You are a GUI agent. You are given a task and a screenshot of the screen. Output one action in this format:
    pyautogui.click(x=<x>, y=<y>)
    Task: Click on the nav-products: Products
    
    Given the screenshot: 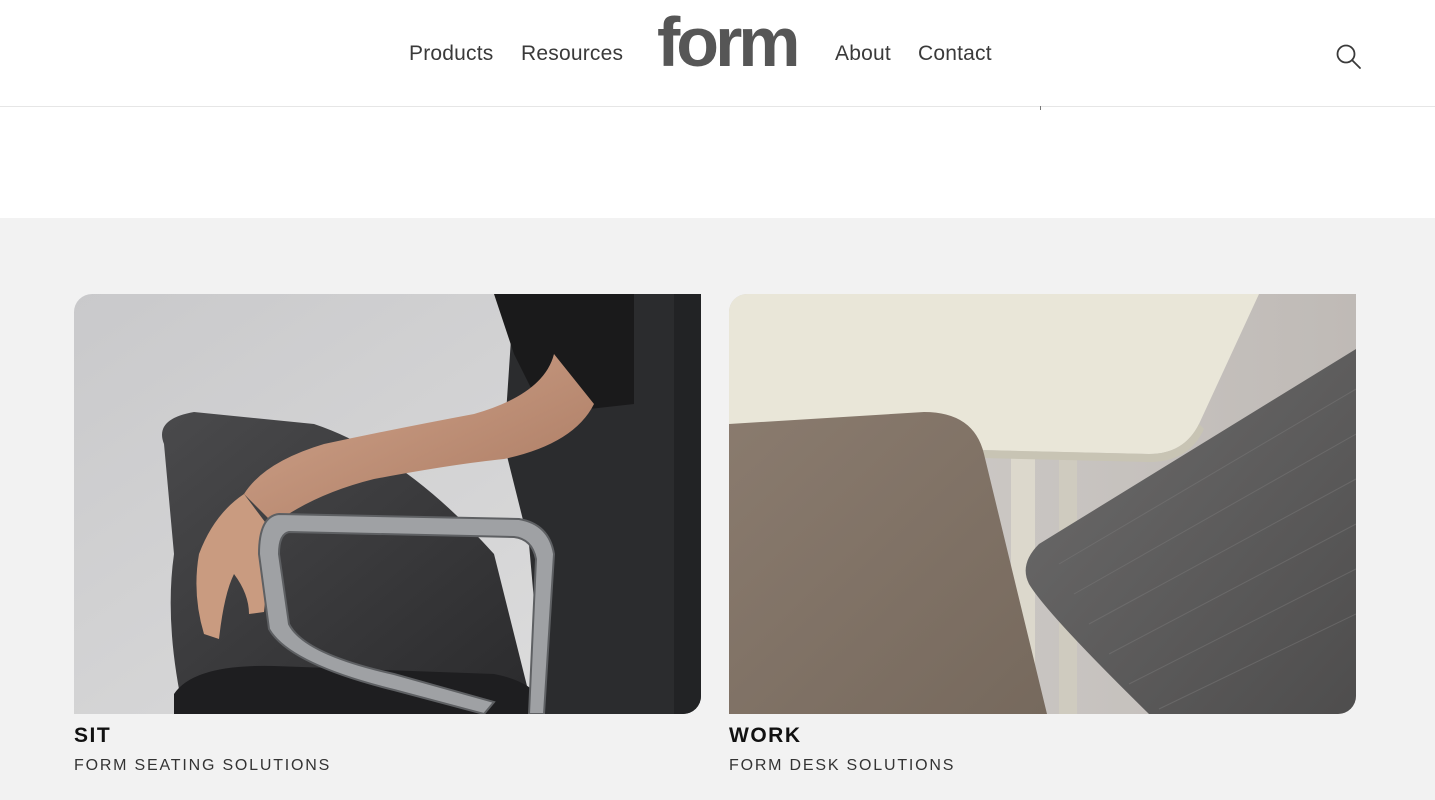 What is the action you would take?
    pyautogui.click(x=451, y=54)
    